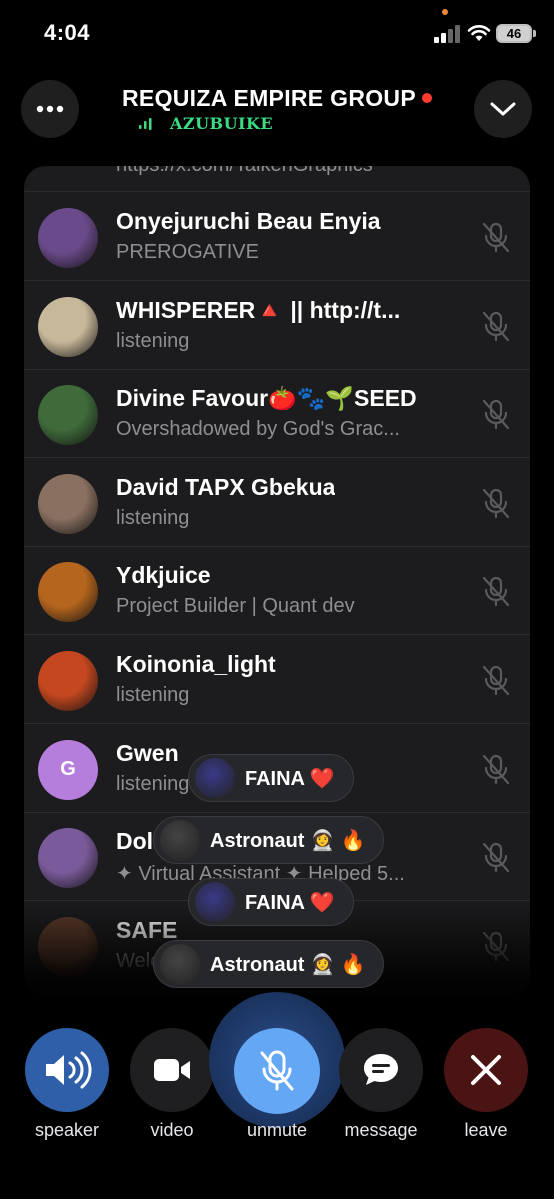 This screenshot has height=1199, width=554. What do you see at coordinates (145, 123) in the screenshot?
I see `audio-wave-icon` at bounding box center [145, 123].